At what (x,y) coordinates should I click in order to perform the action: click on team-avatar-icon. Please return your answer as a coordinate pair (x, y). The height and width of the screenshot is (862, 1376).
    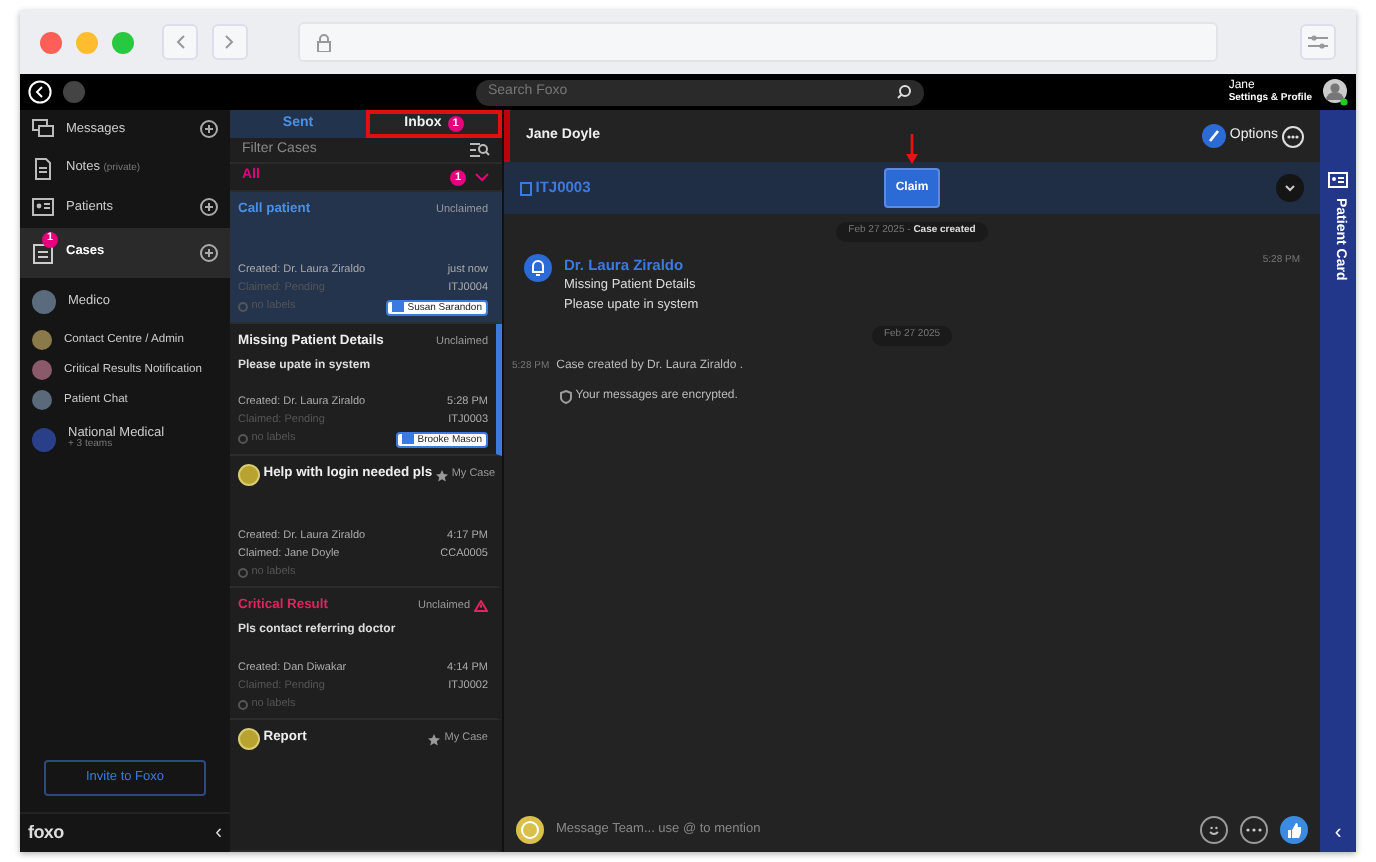
    Looking at the image, I should click on (530, 830).